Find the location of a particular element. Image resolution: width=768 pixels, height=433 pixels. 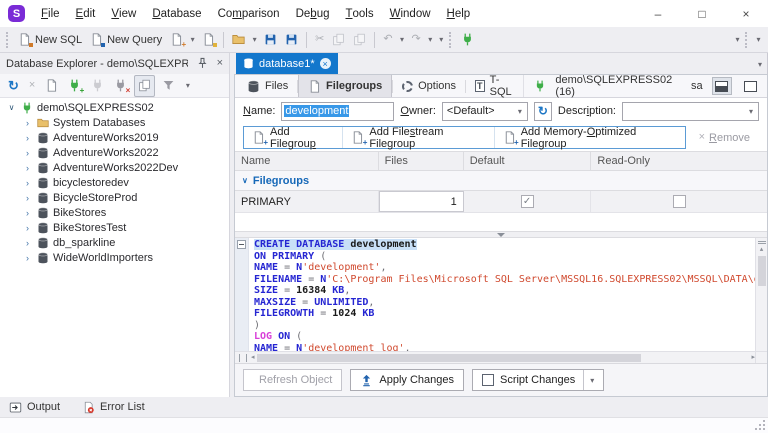

grid-sql-splitter is located at coordinates (501, 234).